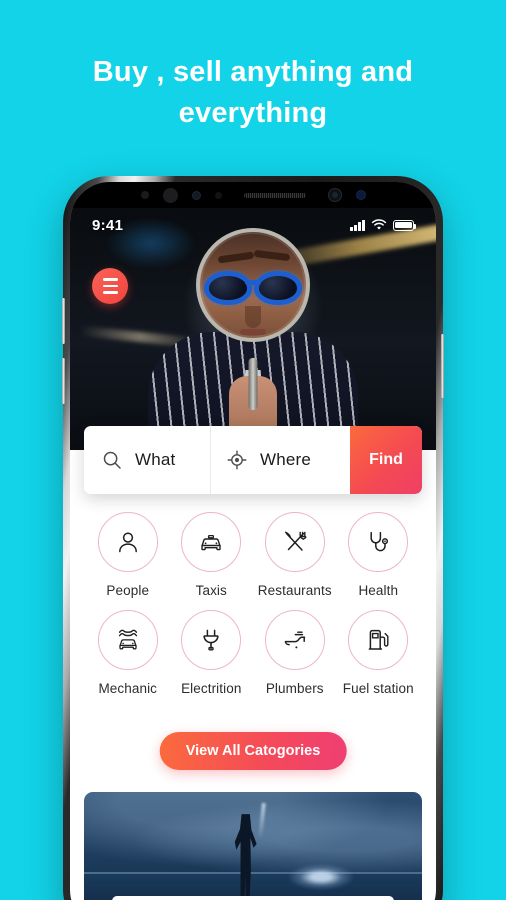 Image resolution: width=506 pixels, height=900 pixels. What do you see at coordinates (274, 195) in the screenshot?
I see `earpiece-speaker-icon` at bounding box center [274, 195].